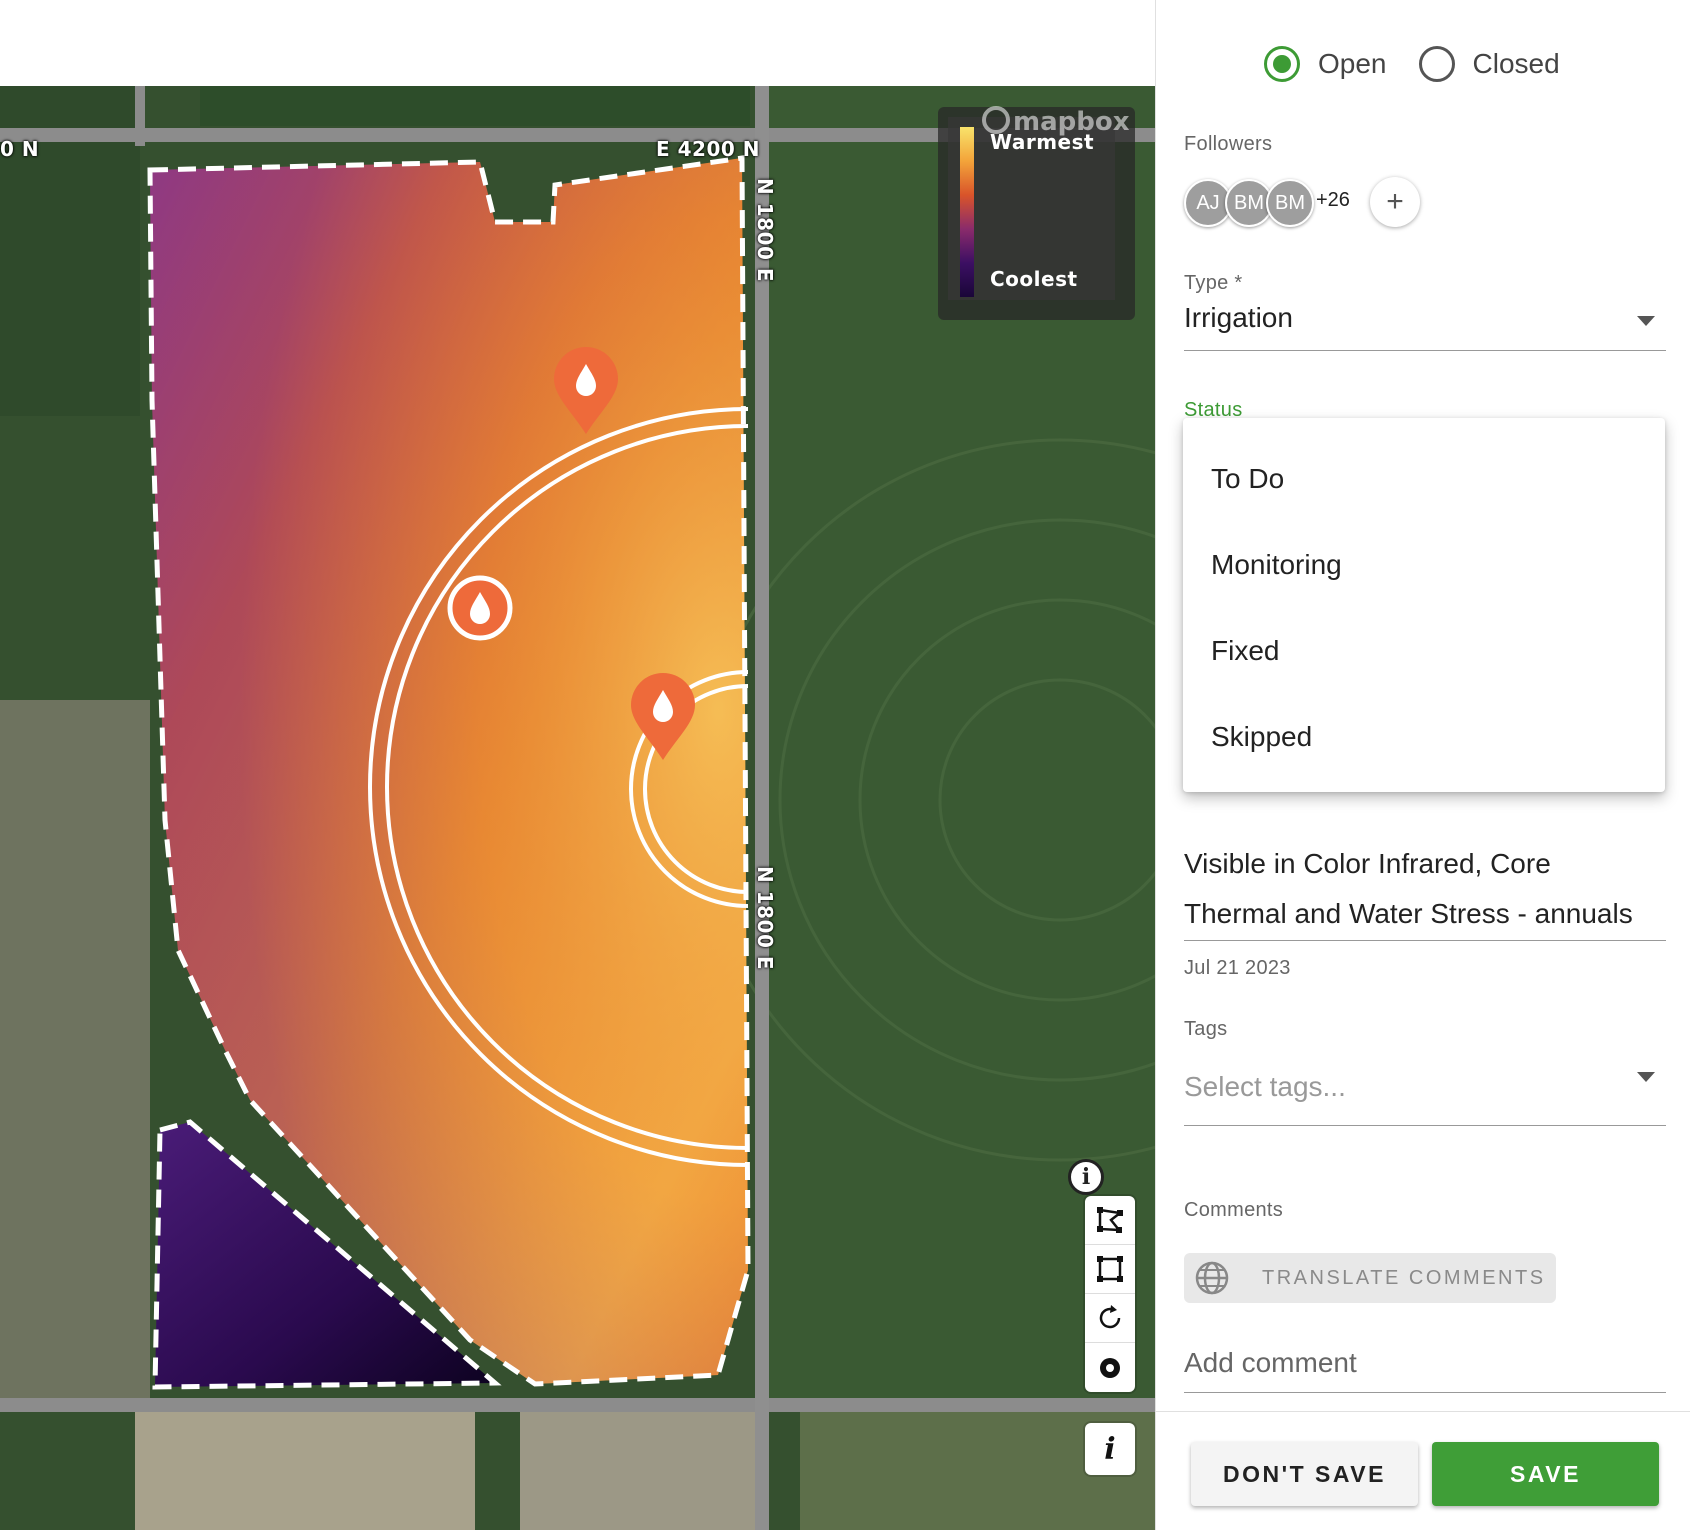 The width and height of the screenshot is (1690, 1530). What do you see at coordinates (1425, 350) in the screenshot?
I see `type-underline` at bounding box center [1425, 350].